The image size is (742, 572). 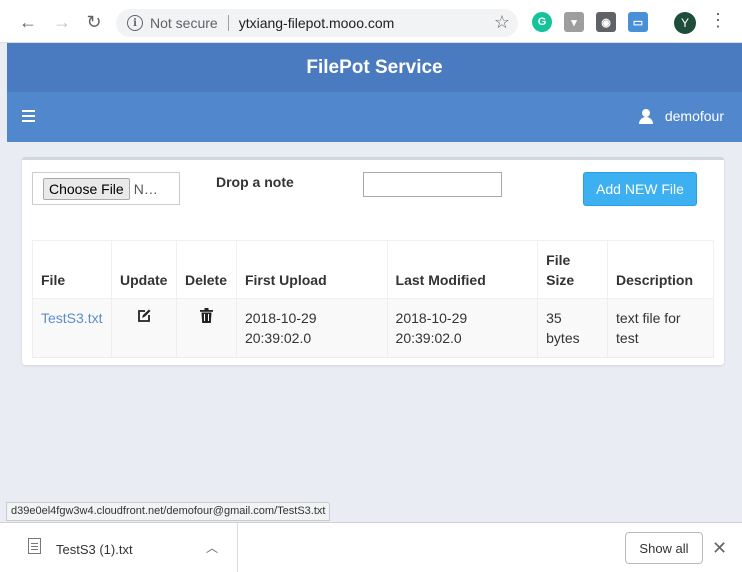 What do you see at coordinates (660, 328) in the screenshot?
I see `description-cell: text file for test` at bounding box center [660, 328].